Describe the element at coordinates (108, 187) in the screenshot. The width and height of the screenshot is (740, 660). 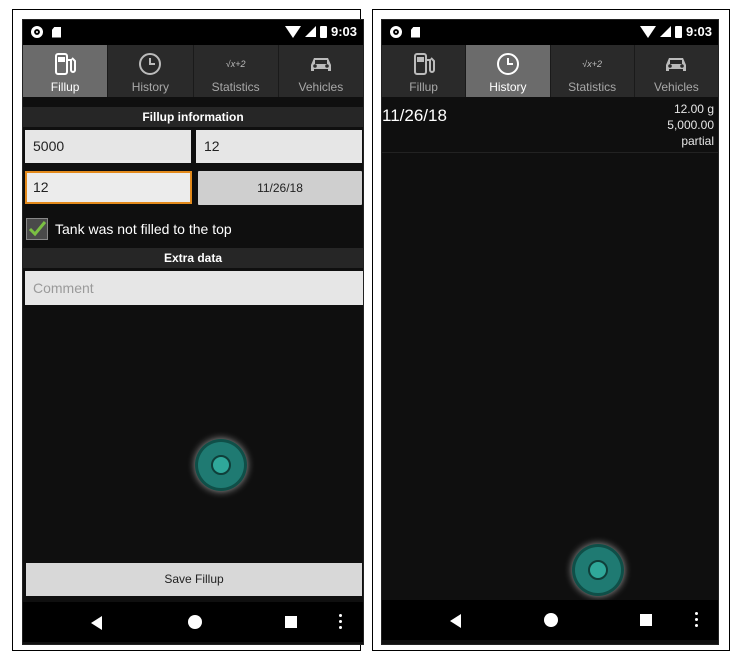
I see `price-field: 12` at that location.